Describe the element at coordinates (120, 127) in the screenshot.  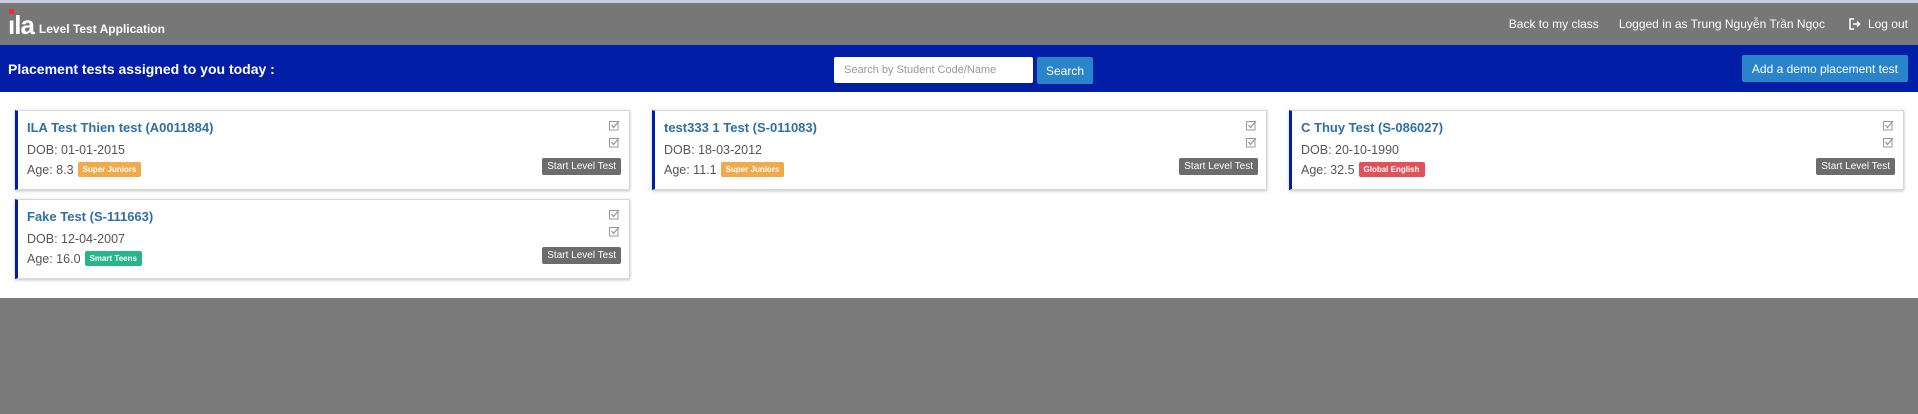
I see `student-name-link: ILA Test Thien test (A0011884)` at that location.